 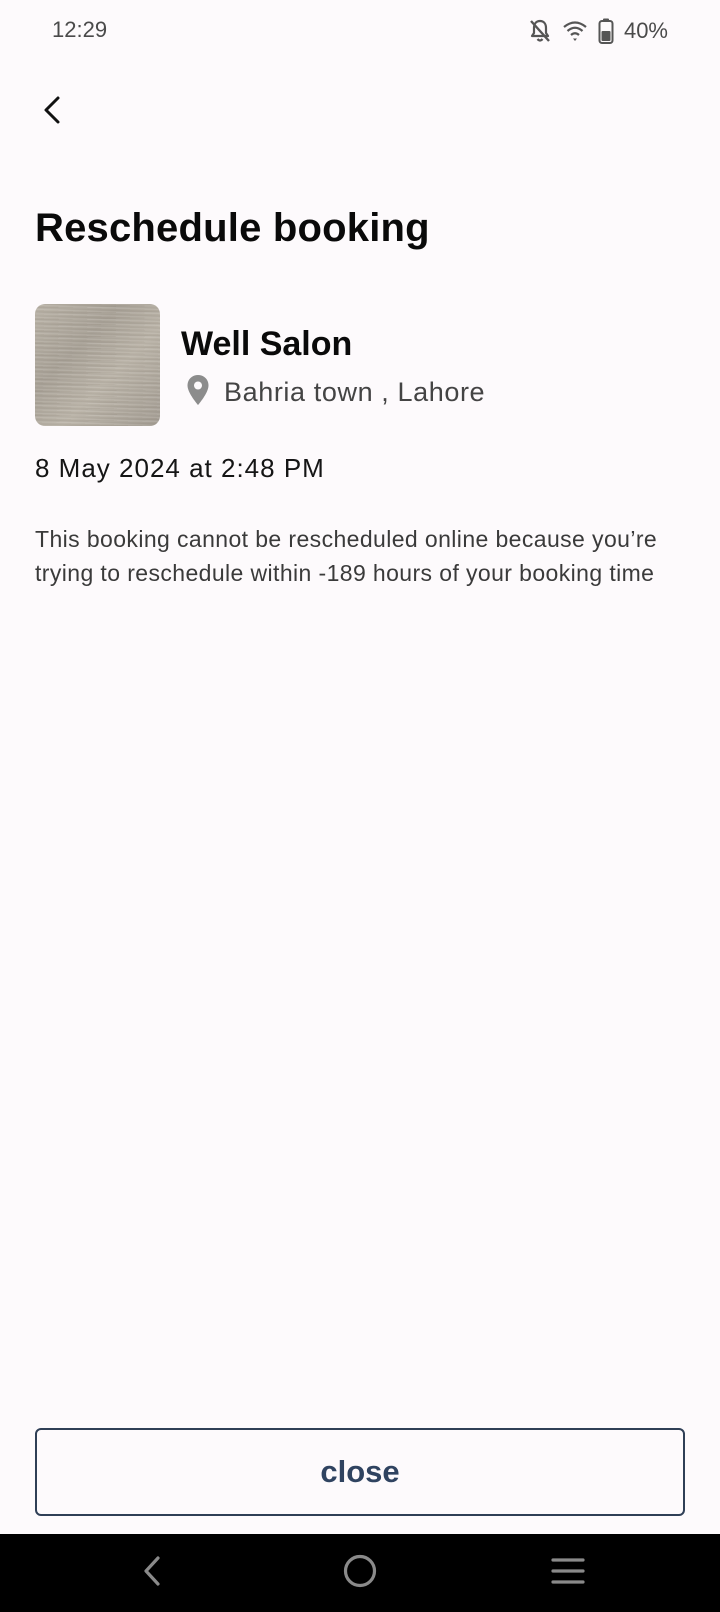 What do you see at coordinates (80, 29) in the screenshot?
I see `status-time: 12:29` at bounding box center [80, 29].